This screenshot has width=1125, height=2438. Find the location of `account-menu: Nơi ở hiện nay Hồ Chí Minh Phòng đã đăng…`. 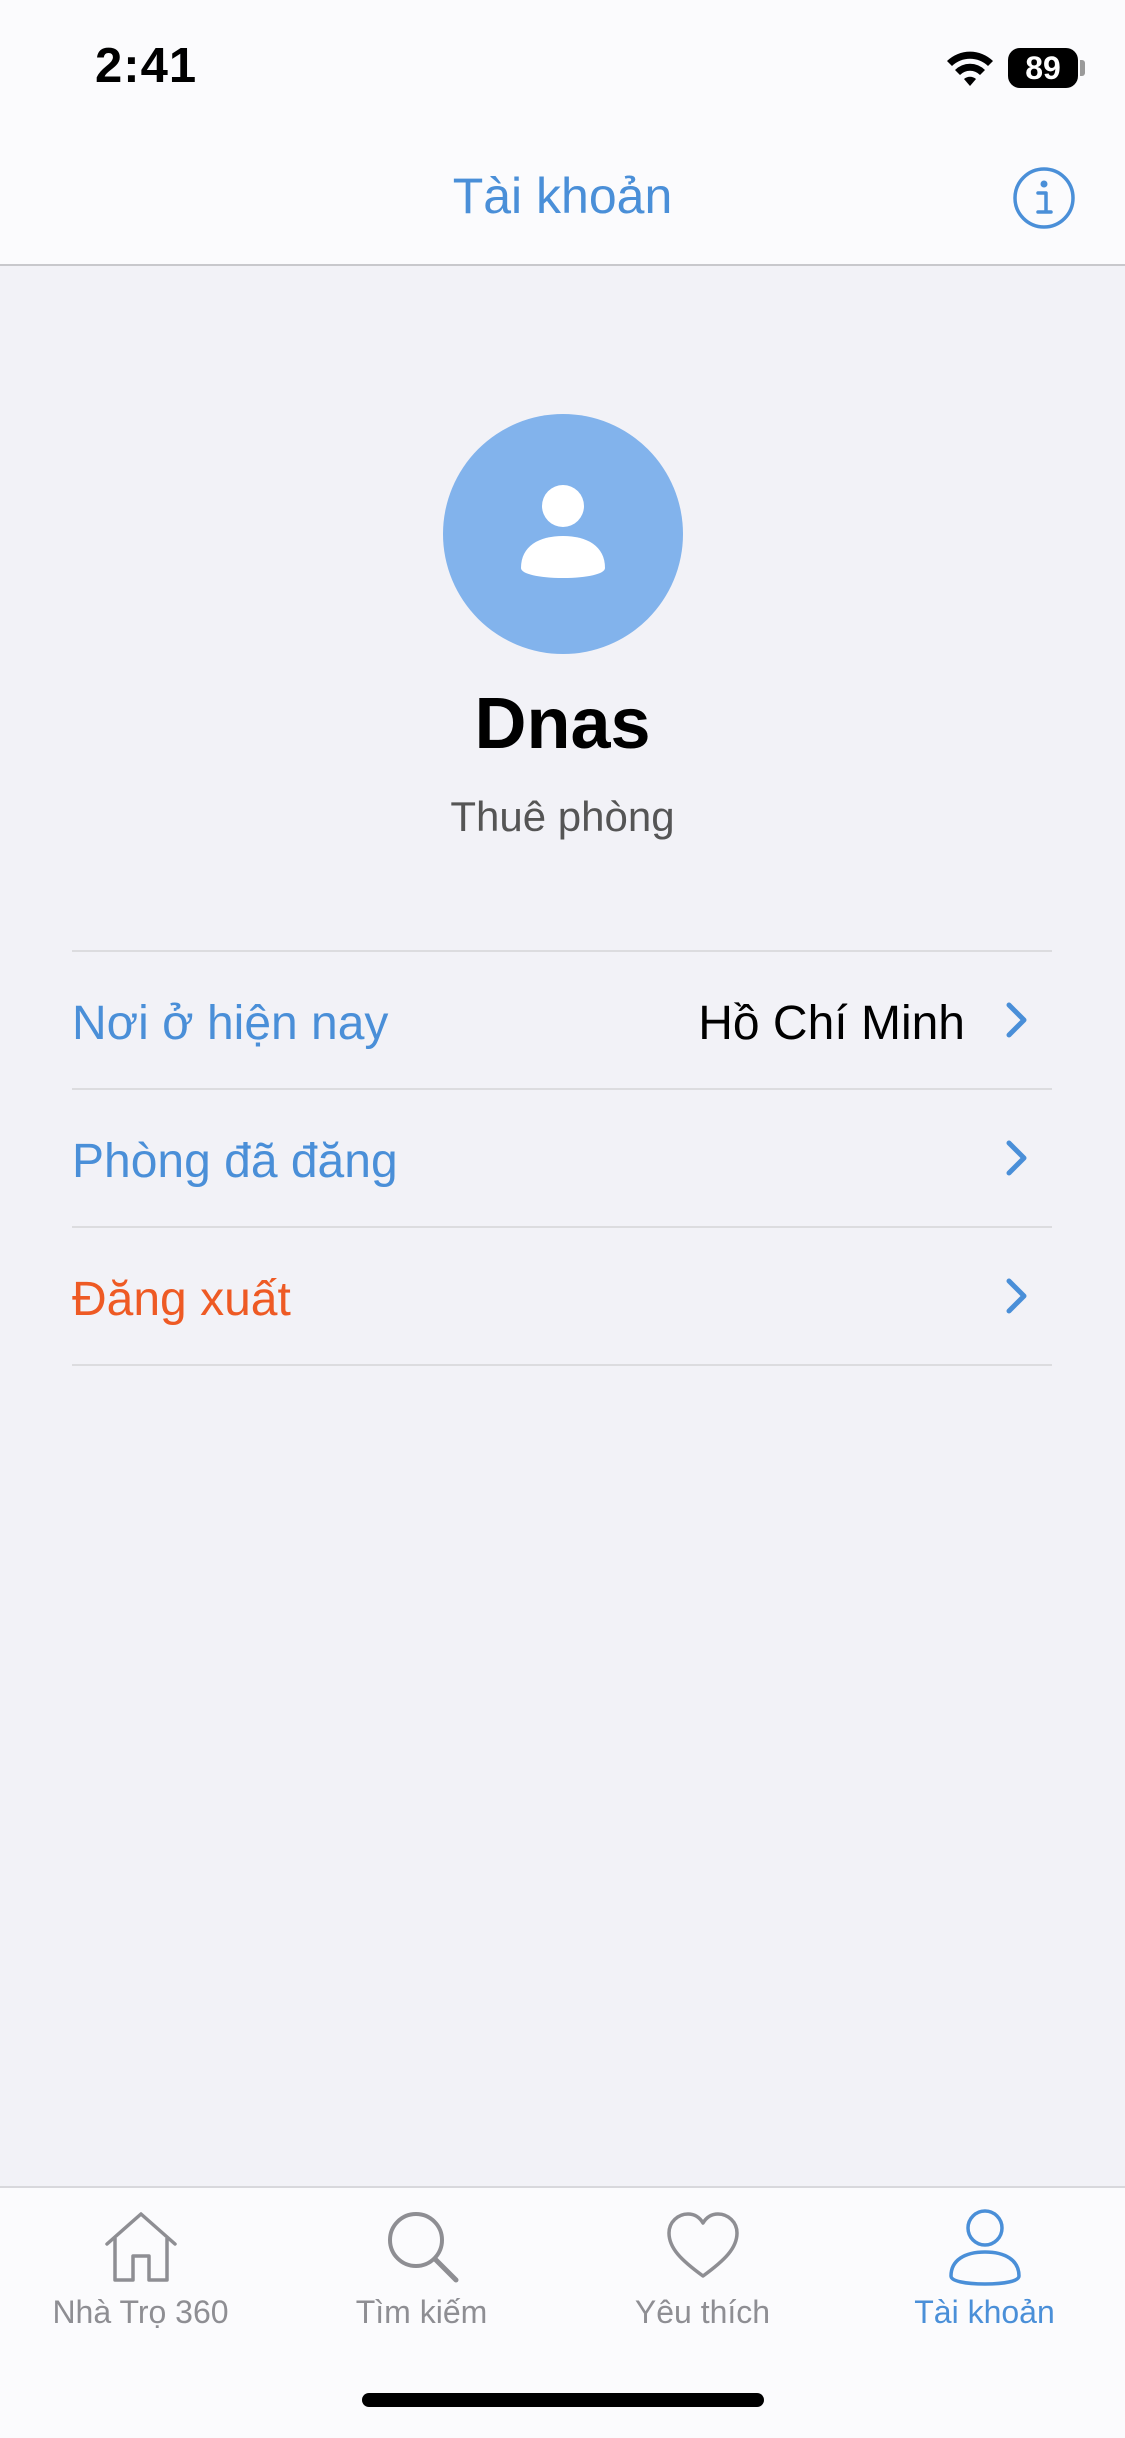

account-menu: Nơi ở hiện nay Hồ Chí Minh Phòng đã đăng… is located at coordinates (562, 1158).